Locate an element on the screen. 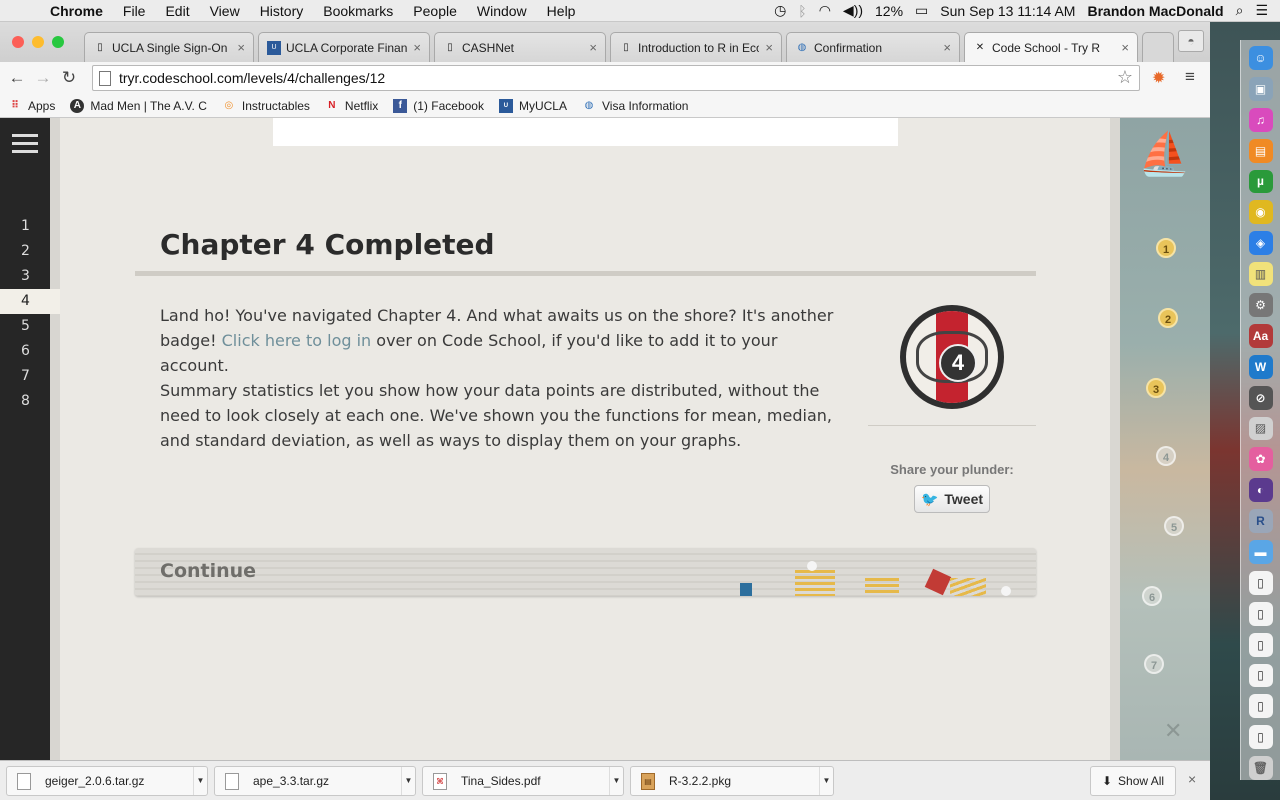 The width and height of the screenshot is (1280, 800). menu-window: Window is located at coordinates (502, 11).